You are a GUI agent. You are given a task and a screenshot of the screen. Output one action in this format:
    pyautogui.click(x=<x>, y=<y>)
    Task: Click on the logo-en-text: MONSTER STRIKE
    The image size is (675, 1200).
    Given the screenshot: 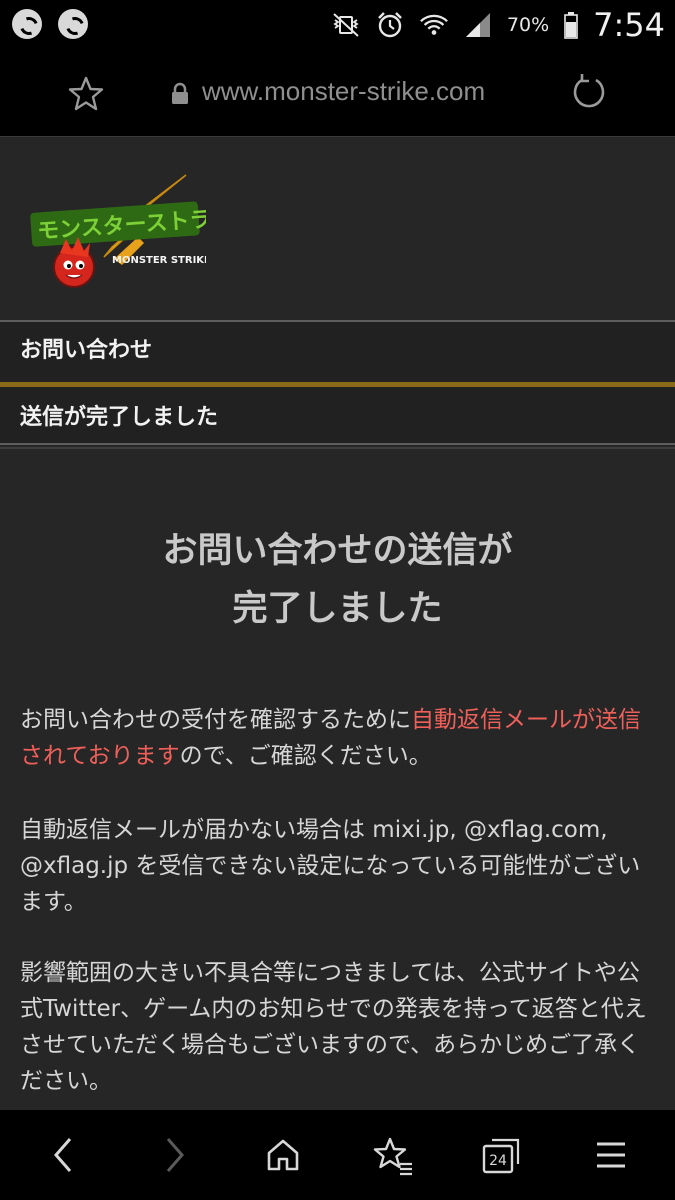 What is the action you would take?
    pyautogui.click(x=159, y=260)
    